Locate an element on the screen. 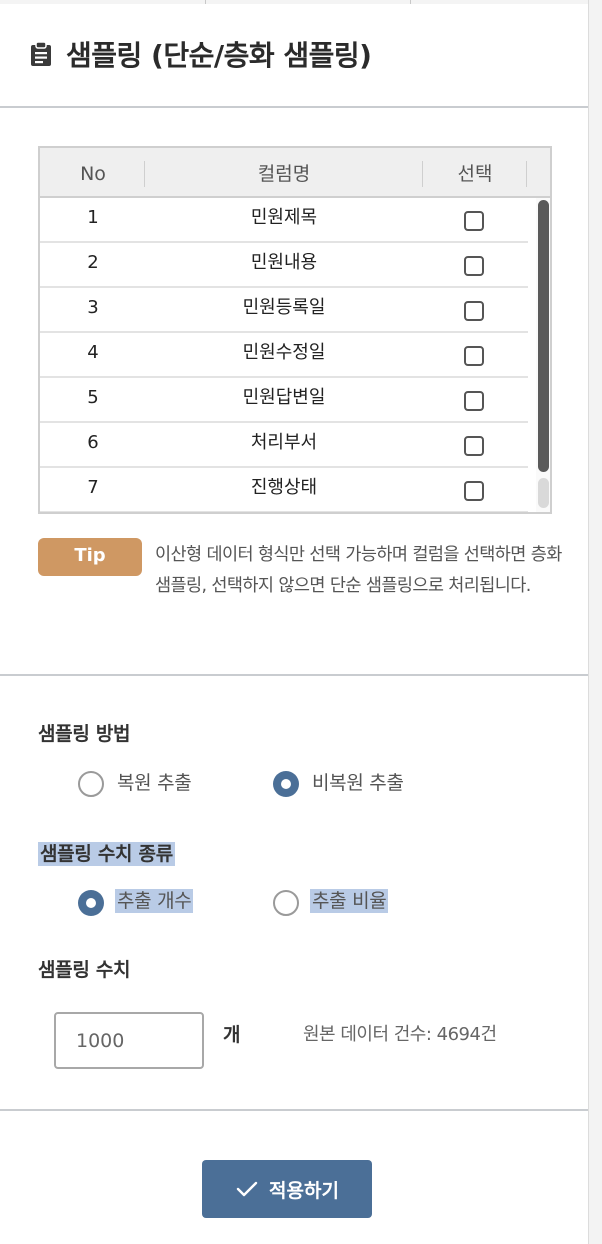  row-no: 6 is located at coordinates (93, 442).